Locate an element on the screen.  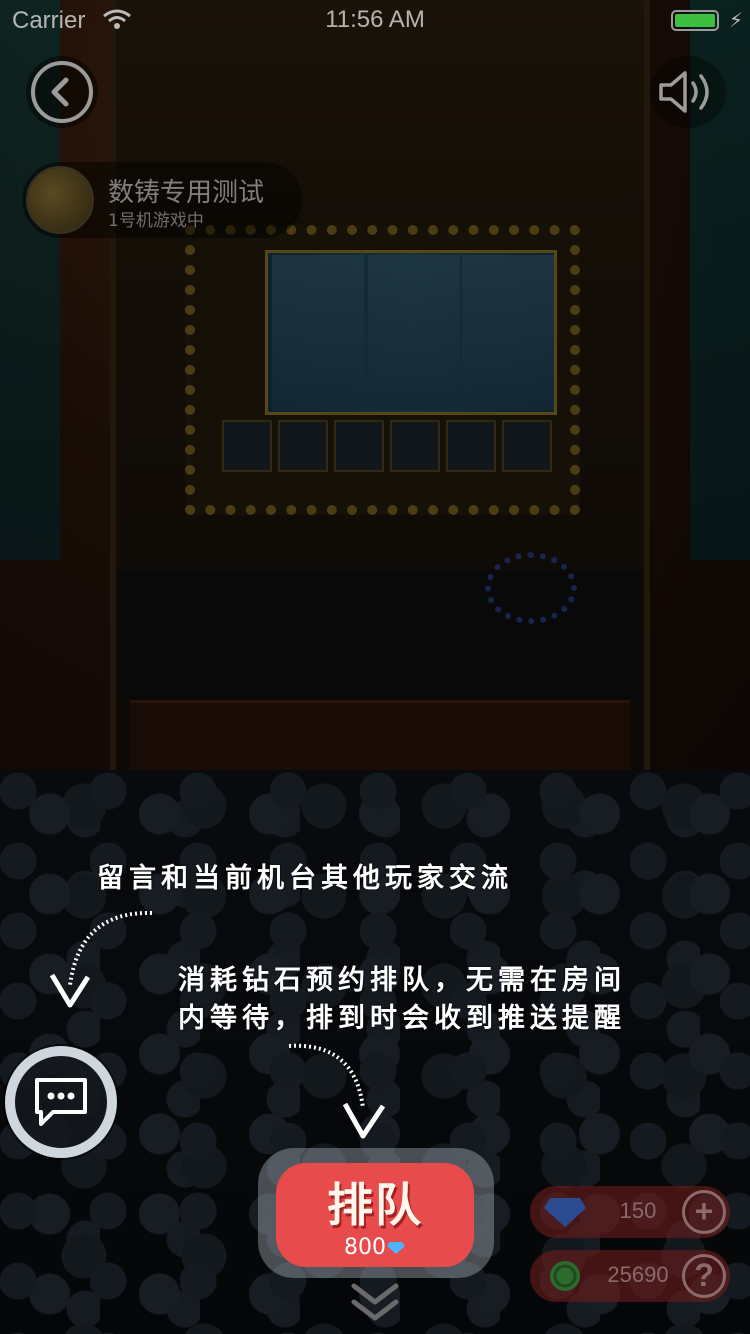
queue-button: 排队 800 is located at coordinates (375, 1215).